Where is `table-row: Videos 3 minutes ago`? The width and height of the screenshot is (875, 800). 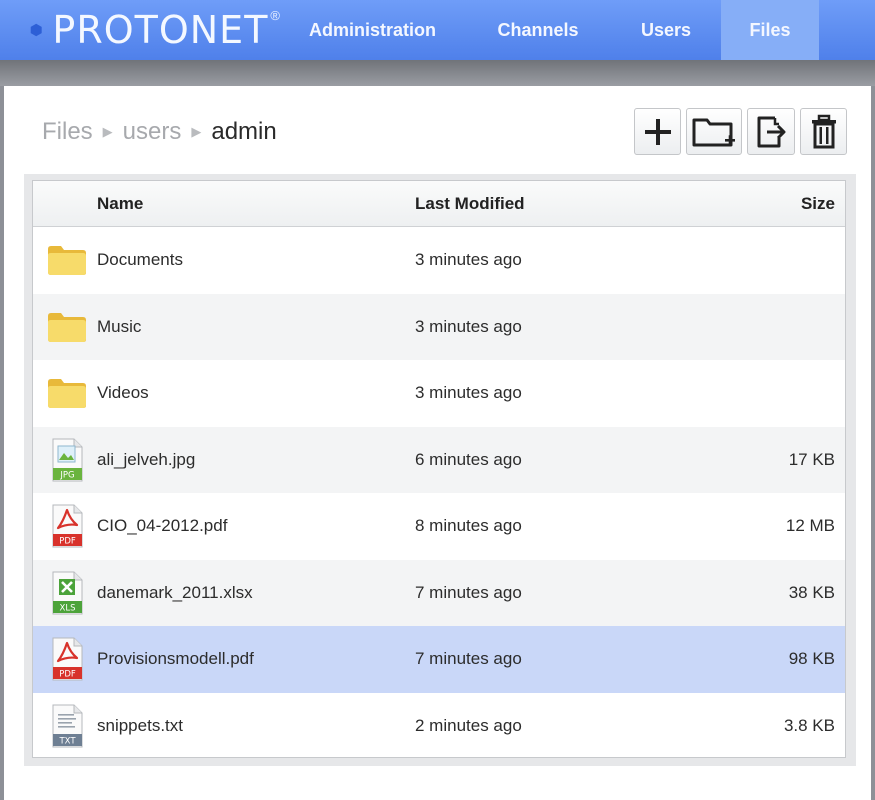
table-row: Videos 3 minutes ago is located at coordinates (439, 393).